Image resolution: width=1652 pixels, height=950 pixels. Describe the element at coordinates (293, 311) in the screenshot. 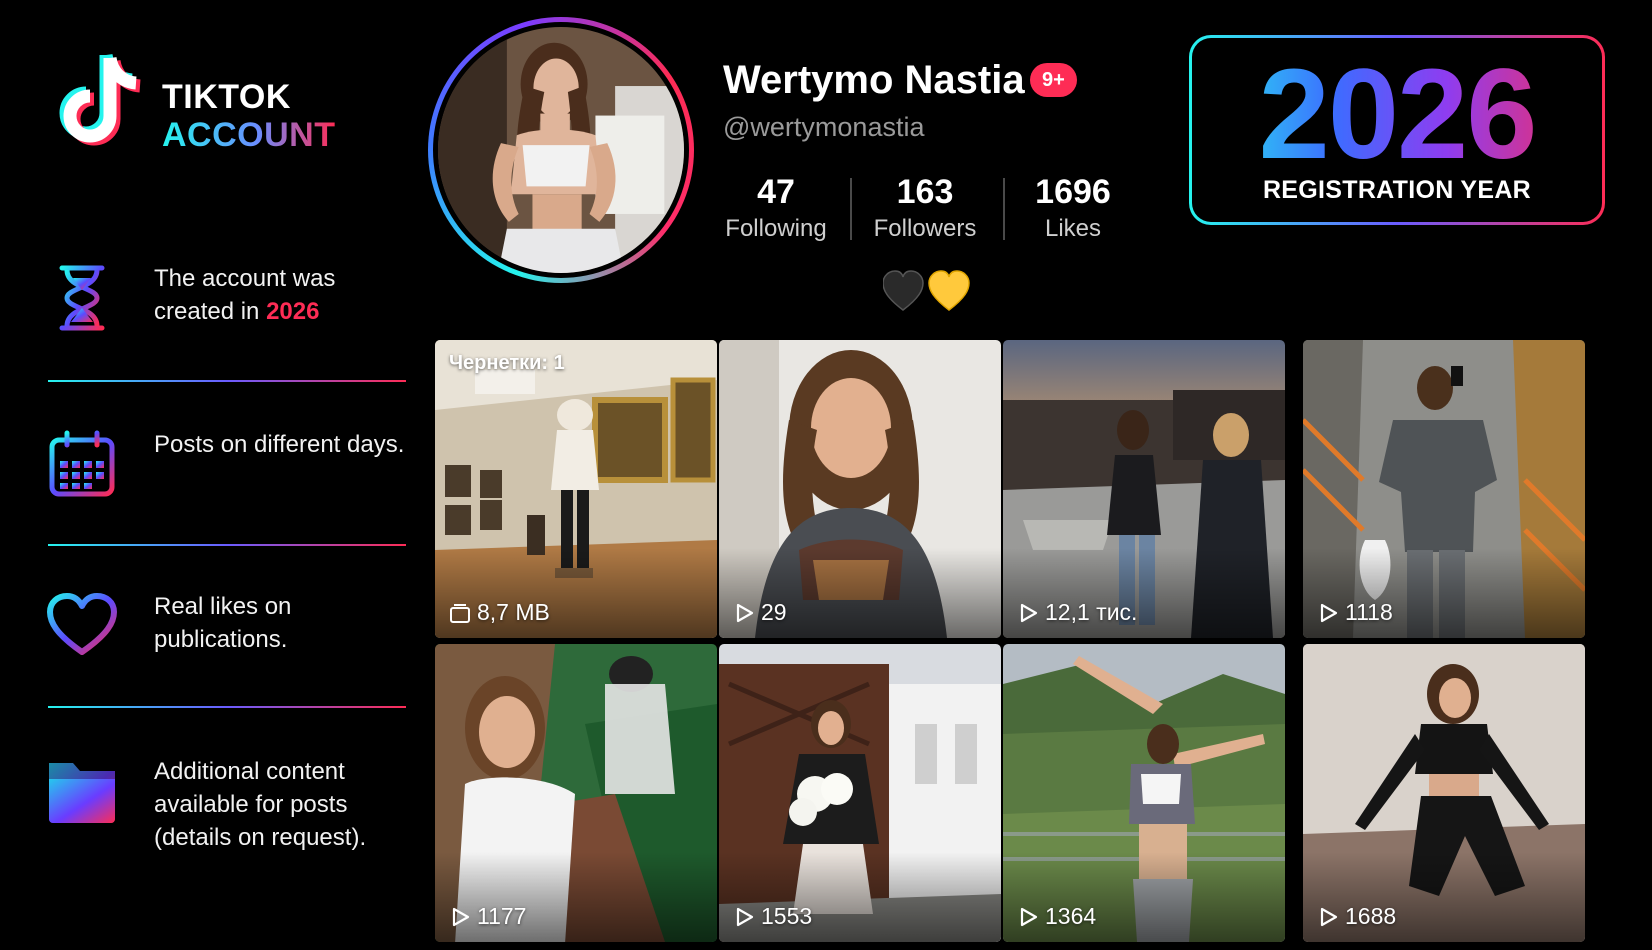

I see `highlight-year: 2026` at that location.